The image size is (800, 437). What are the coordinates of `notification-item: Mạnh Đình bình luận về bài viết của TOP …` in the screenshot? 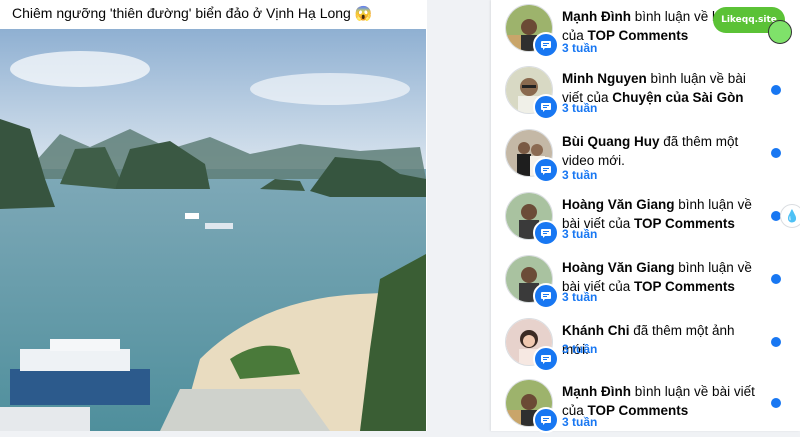 It's located at (641, 407).